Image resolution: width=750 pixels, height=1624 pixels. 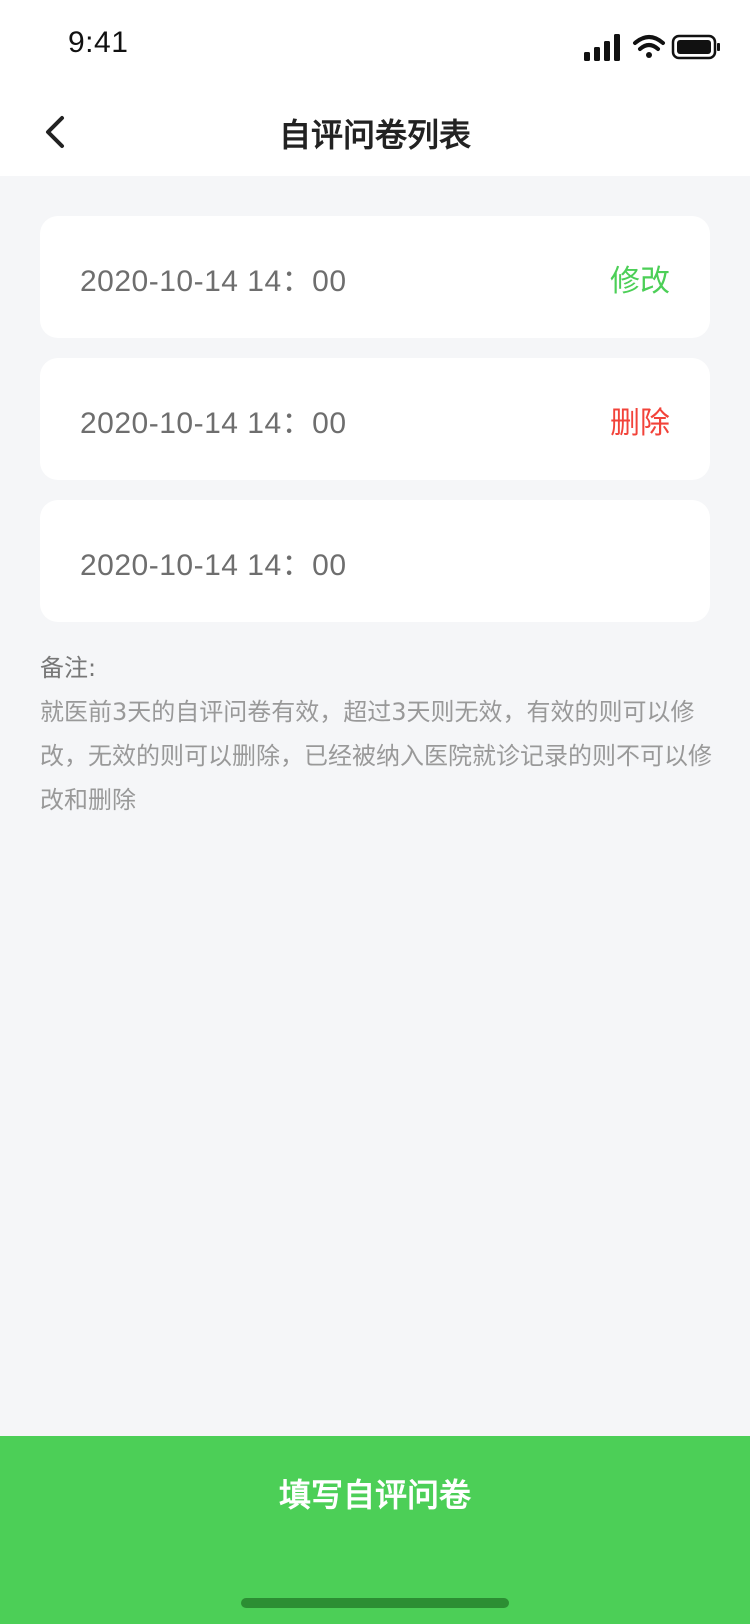 What do you see at coordinates (375, 561) in the screenshot?
I see `list-item: 2020-10-14 14：00` at bounding box center [375, 561].